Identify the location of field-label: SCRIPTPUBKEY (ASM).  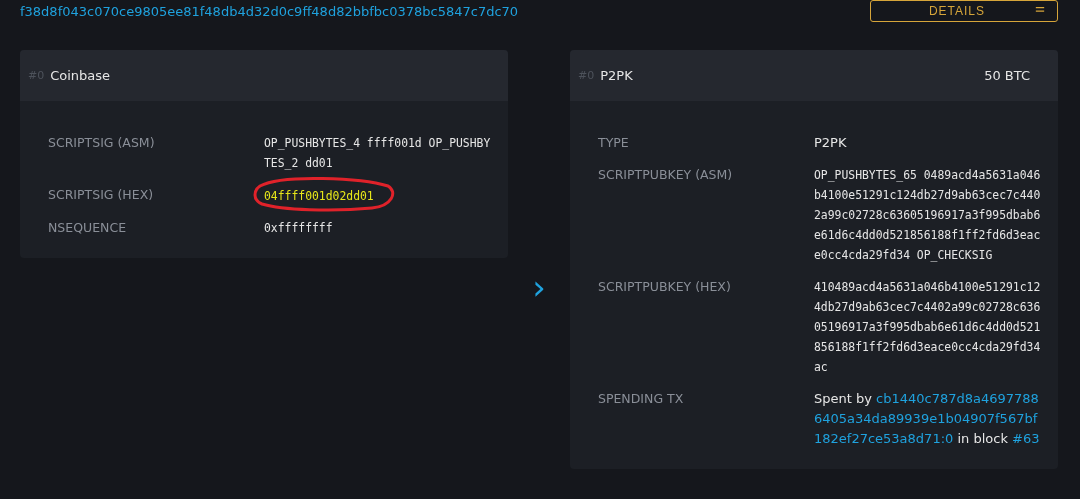
(666, 175).